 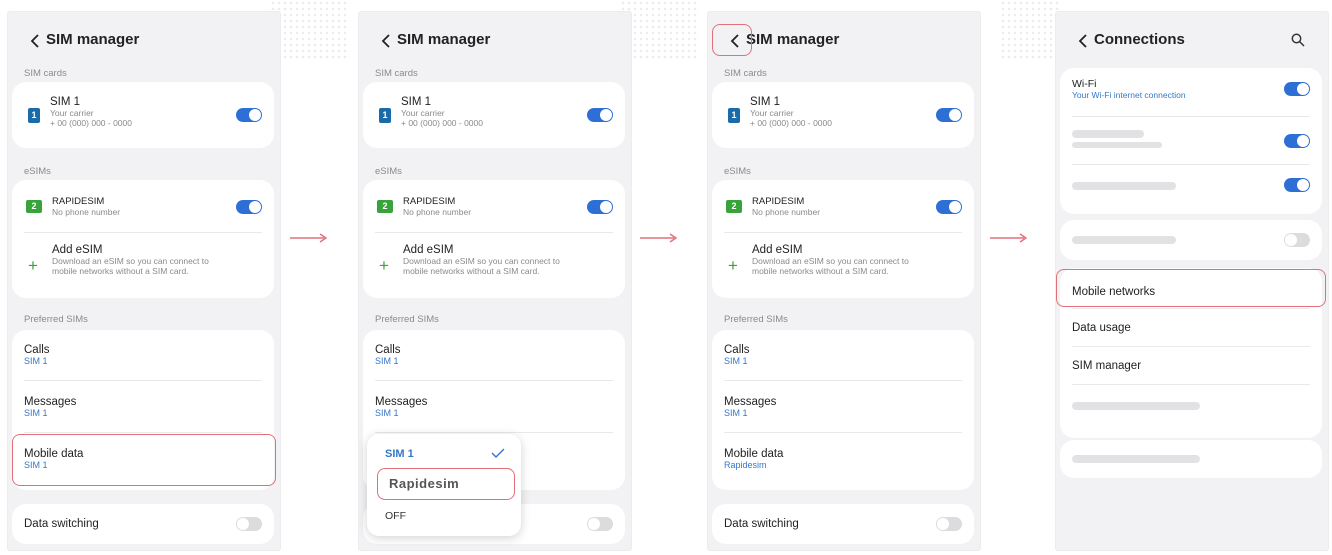 I want to click on wifi-label: Wi-Fi, so click(x=1084, y=84).